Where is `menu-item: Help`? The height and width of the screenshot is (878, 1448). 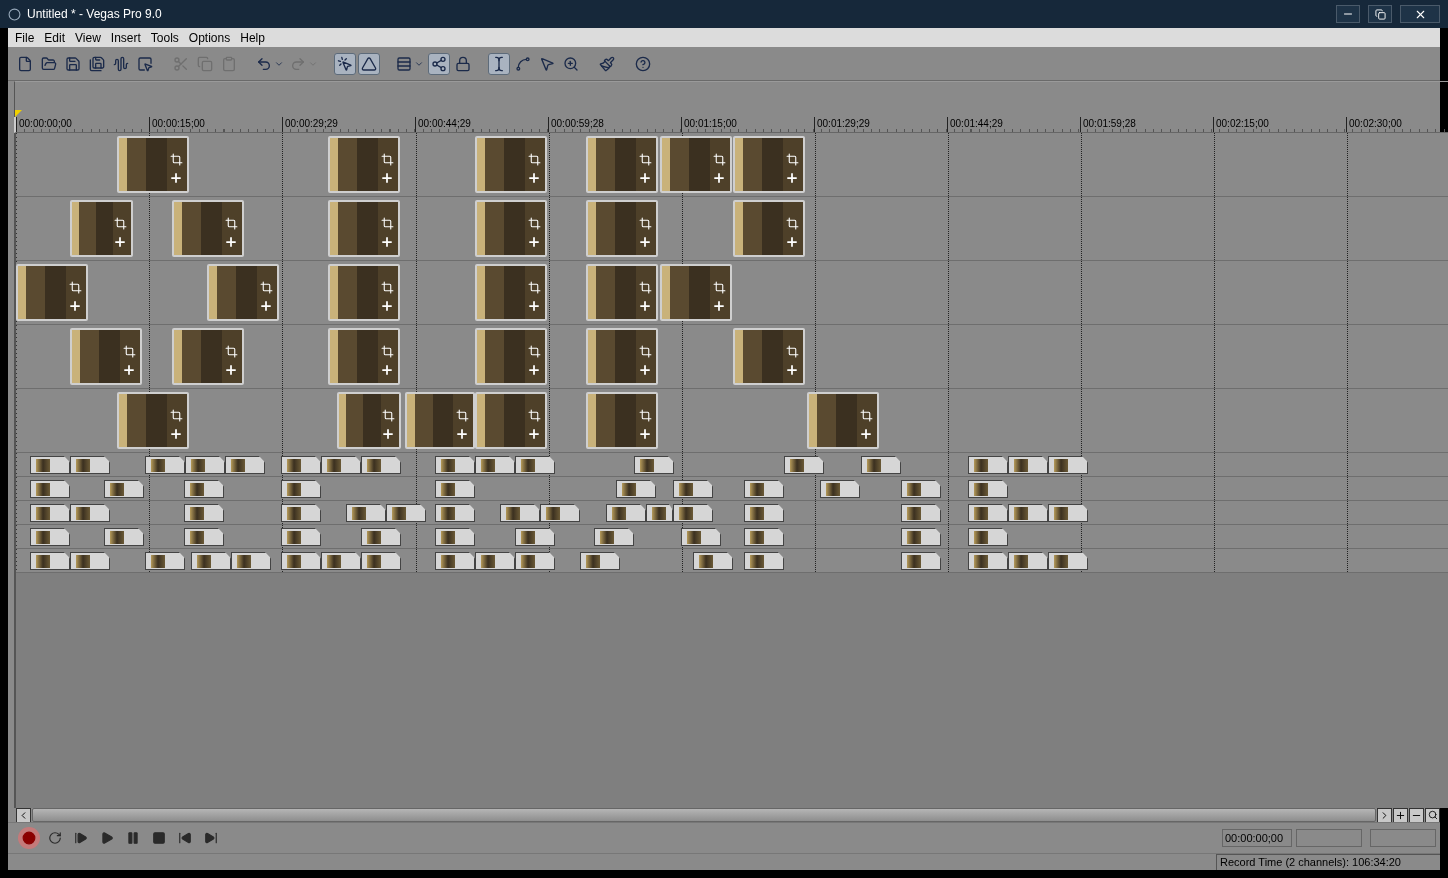
menu-item: Help is located at coordinates (252, 37).